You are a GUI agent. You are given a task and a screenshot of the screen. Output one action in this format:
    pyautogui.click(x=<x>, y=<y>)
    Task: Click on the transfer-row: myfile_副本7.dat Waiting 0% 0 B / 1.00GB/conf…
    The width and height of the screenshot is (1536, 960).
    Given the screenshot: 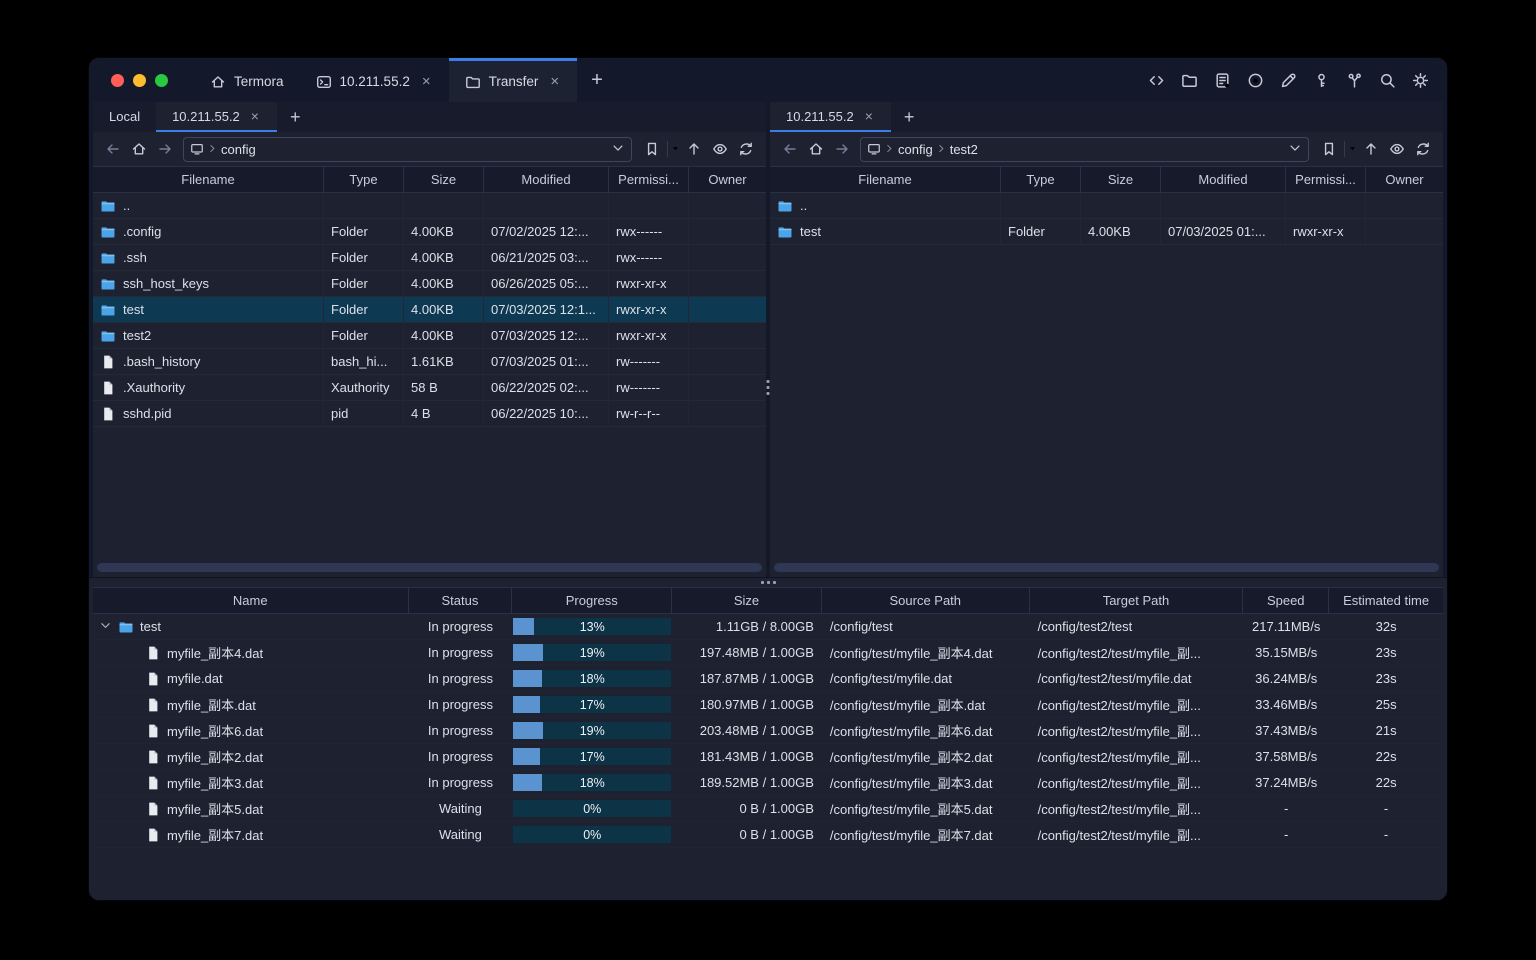 What is the action you would take?
    pyautogui.click(x=768, y=835)
    